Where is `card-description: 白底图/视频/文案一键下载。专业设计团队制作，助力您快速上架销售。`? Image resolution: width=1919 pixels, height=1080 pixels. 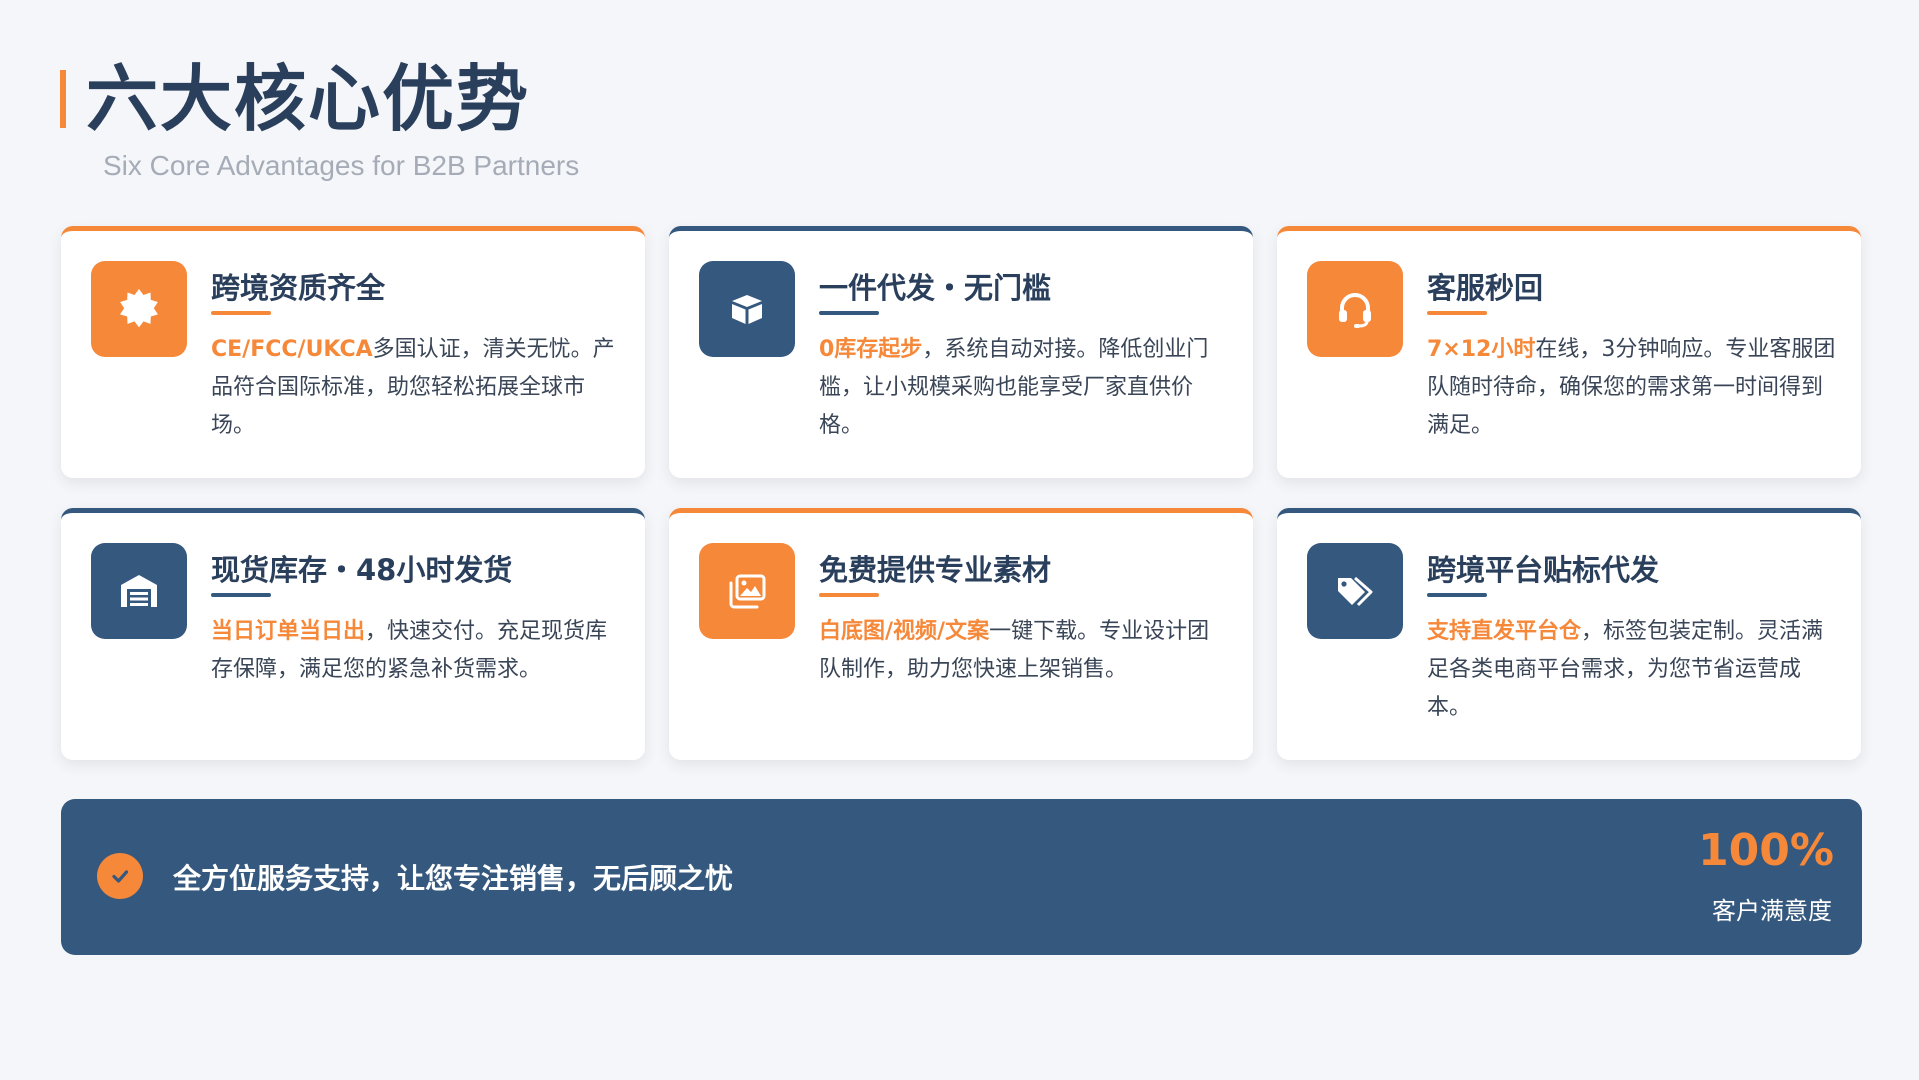
card-description: 白底图/视频/文案一键下载。专业设计团队制作，助力您快速上架销售。 is located at coordinates (1024, 651).